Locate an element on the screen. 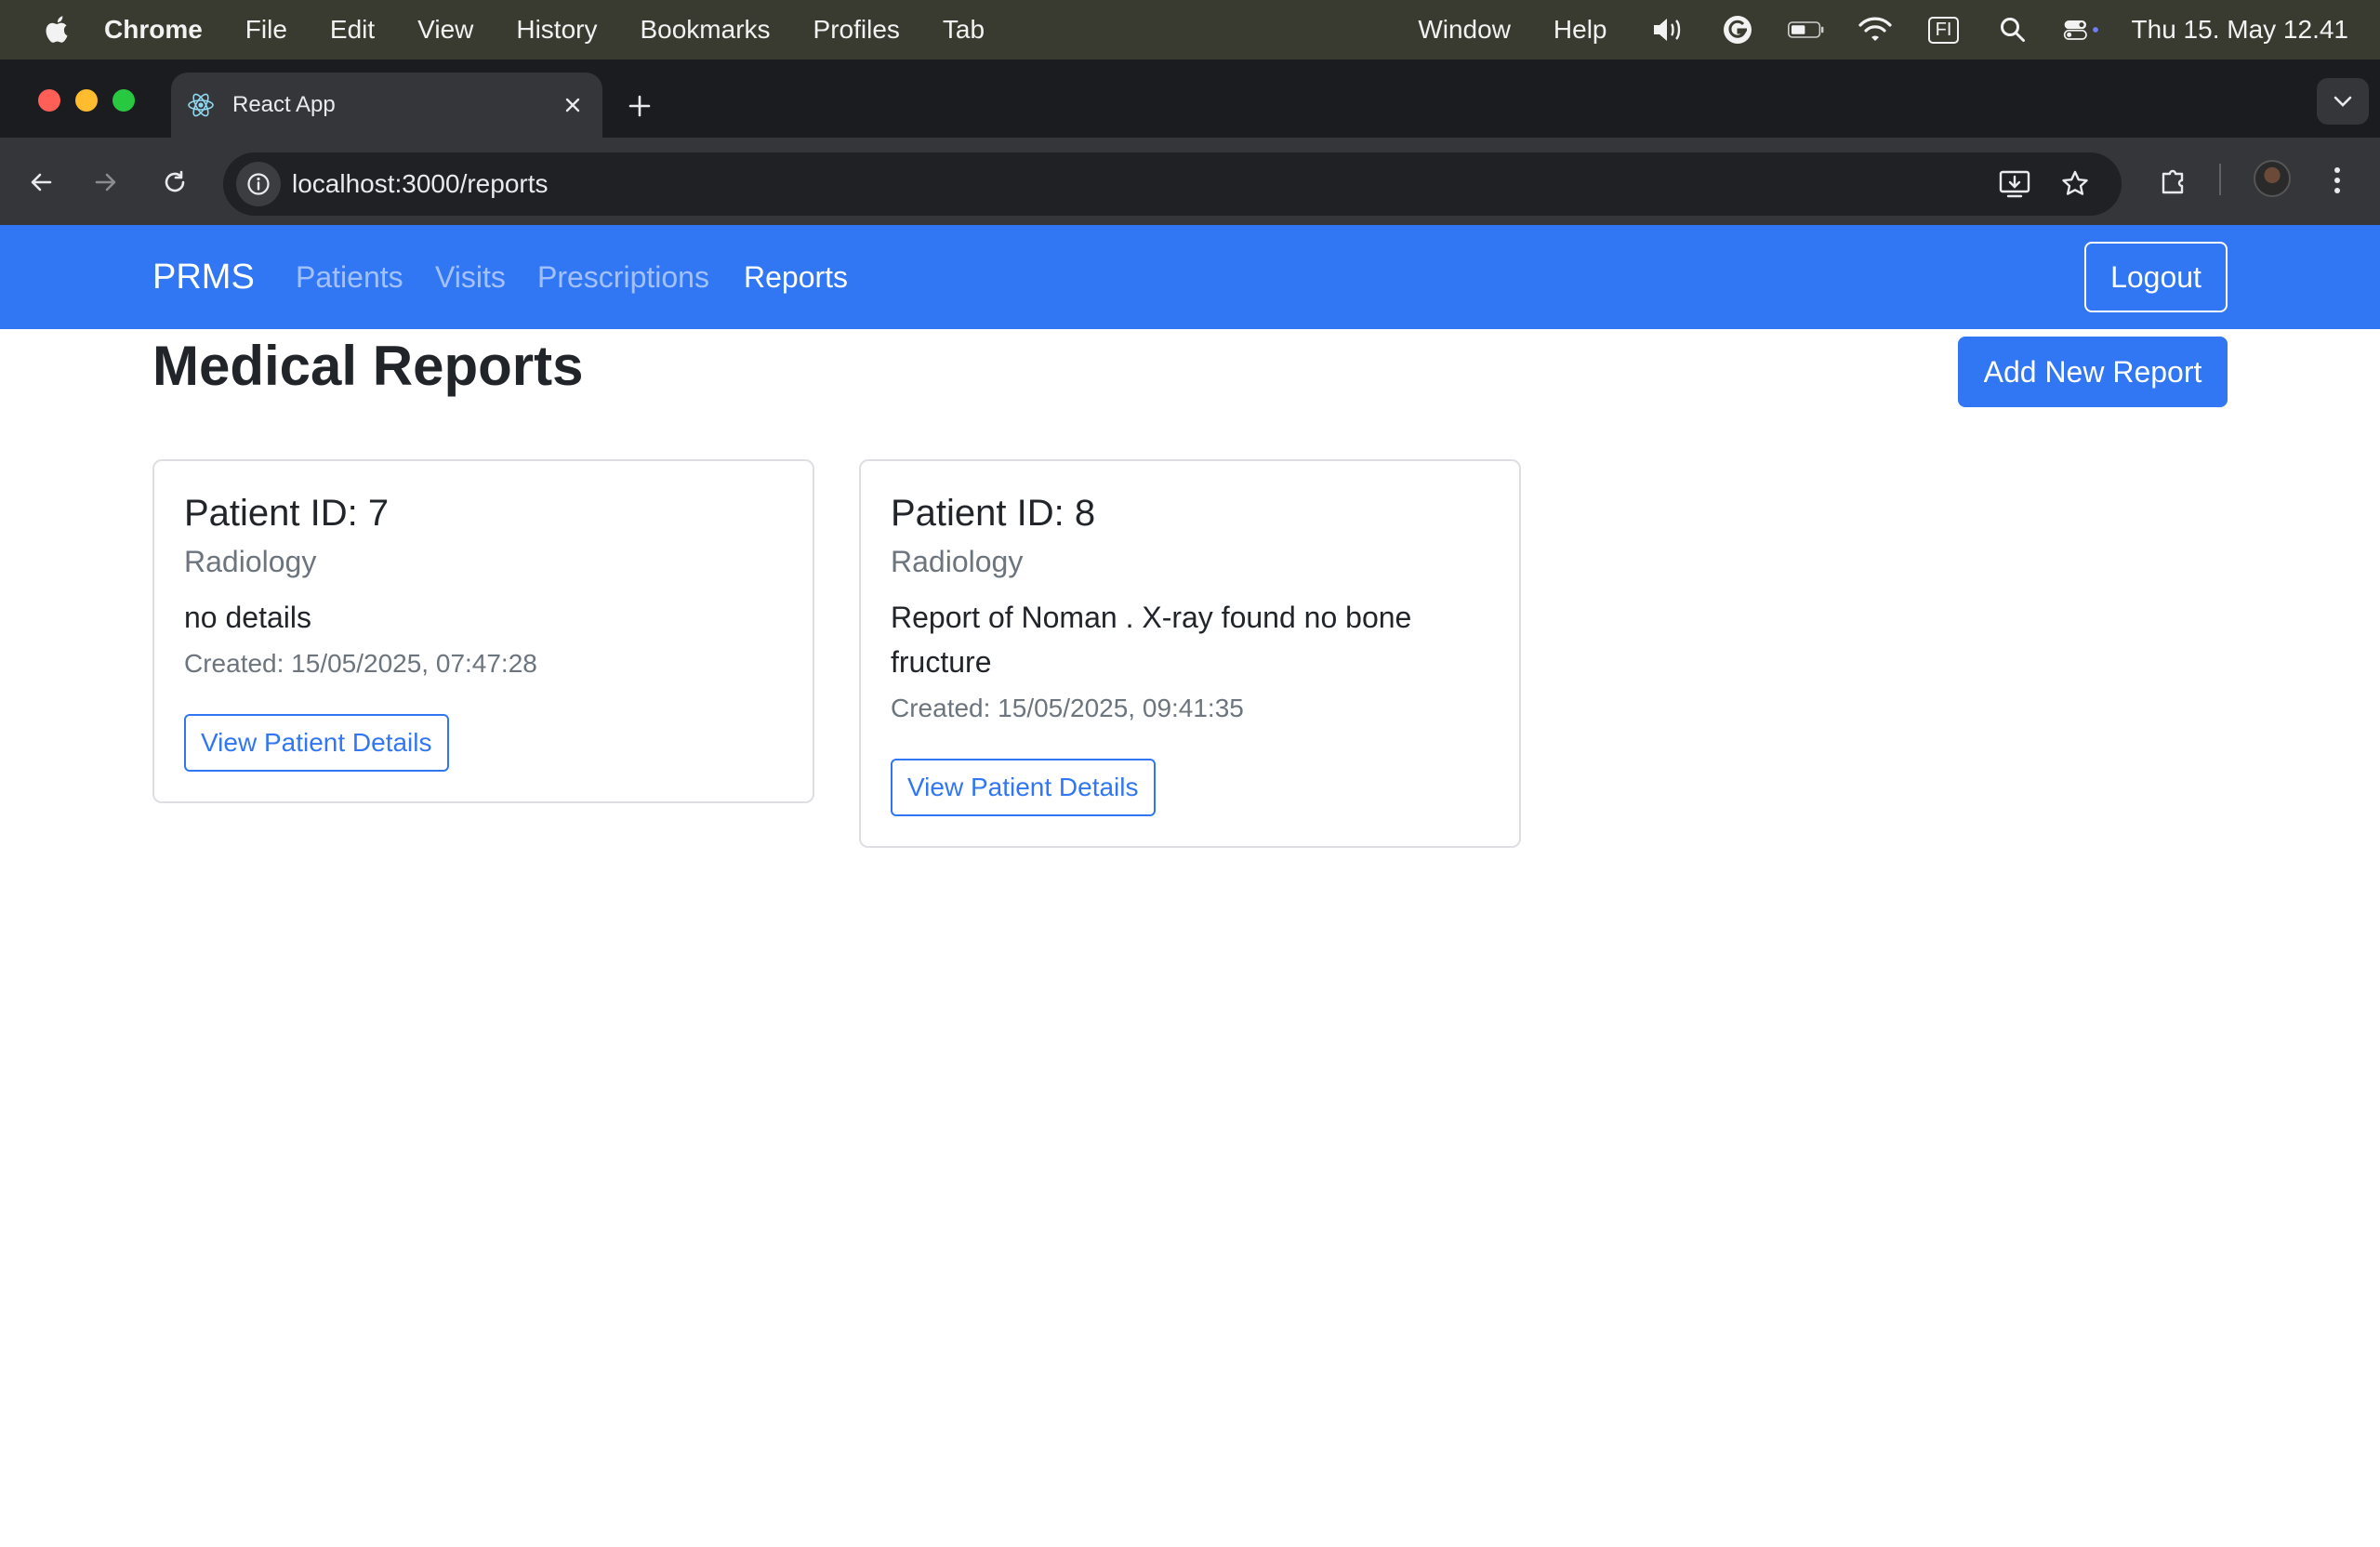 This screenshot has height=1547, width=2380. tab-search-chevron-down-icon is located at coordinates (2343, 101).